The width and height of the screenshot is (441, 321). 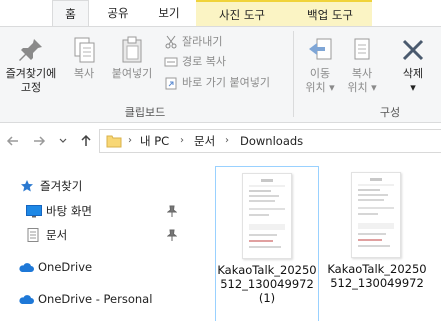 I want to click on breadcrumb-this-pc: 내 PC, so click(x=154, y=141).